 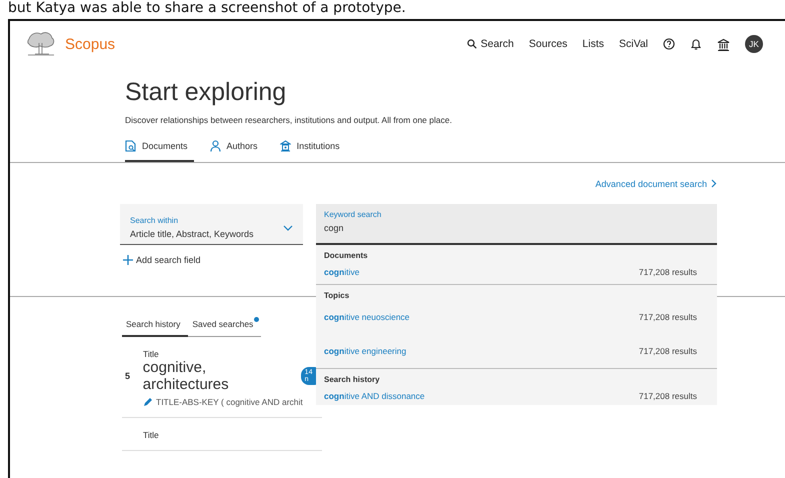 What do you see at coordinates (696, 44) in the screenshot?
I see `bell-icon` at bounding box center [696, 44].